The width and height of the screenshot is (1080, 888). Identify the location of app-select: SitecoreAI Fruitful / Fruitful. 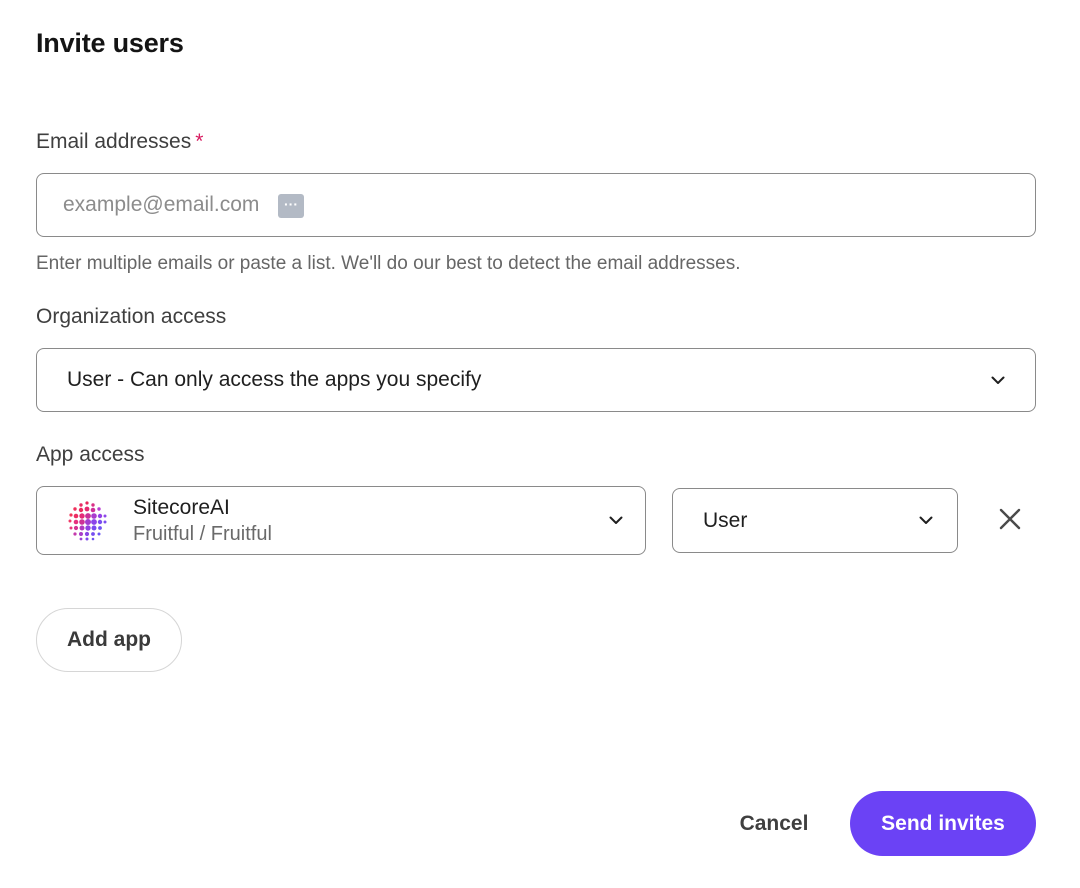
(341, 520).